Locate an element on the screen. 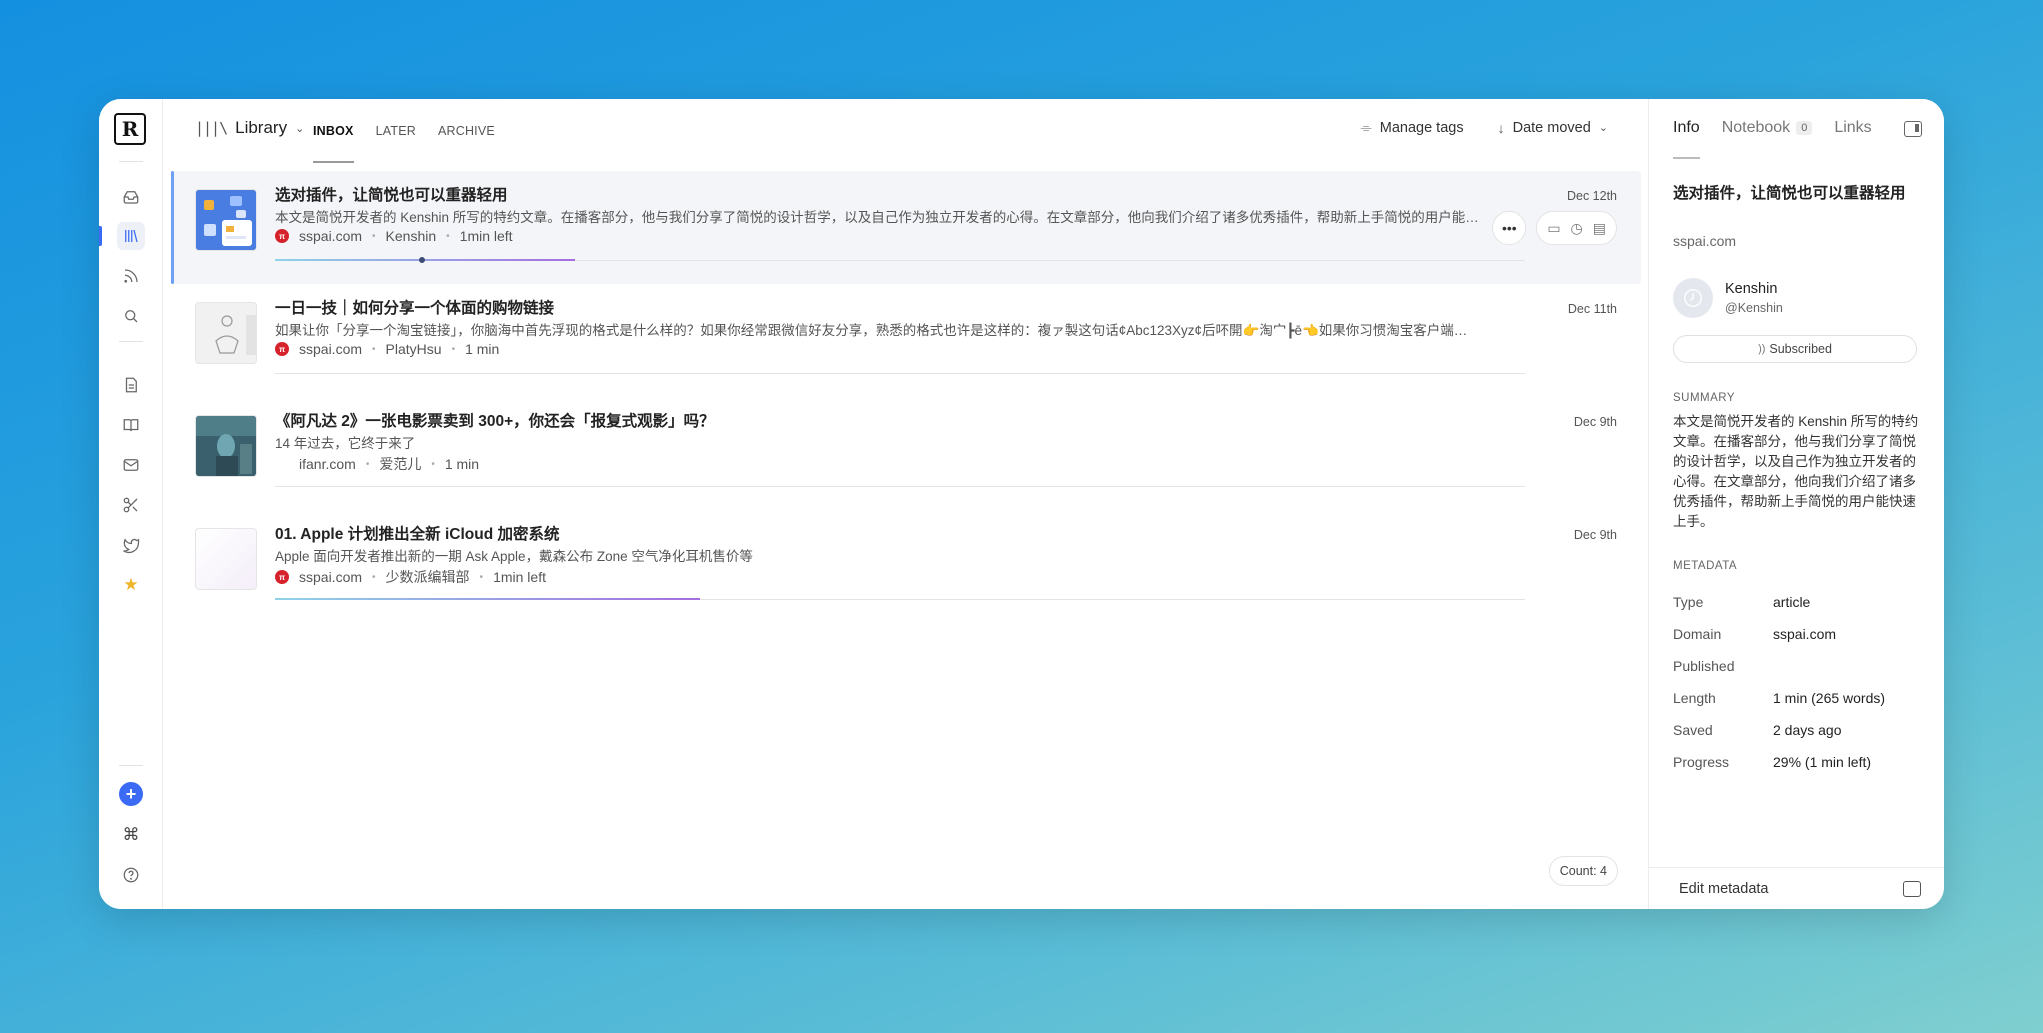 The width and height of the screenshot is (2043, 1033). item-meta: π sspai.com • 少数派编辑部 • 1min left is located at coordinates (410, 577).